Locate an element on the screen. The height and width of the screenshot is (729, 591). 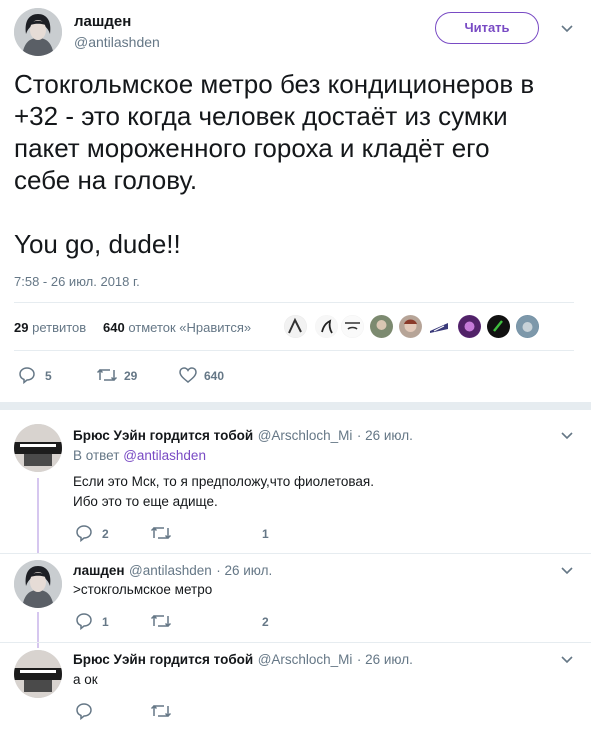
reply-to: В ответ @antilashden is located at coordinates (139, 455).